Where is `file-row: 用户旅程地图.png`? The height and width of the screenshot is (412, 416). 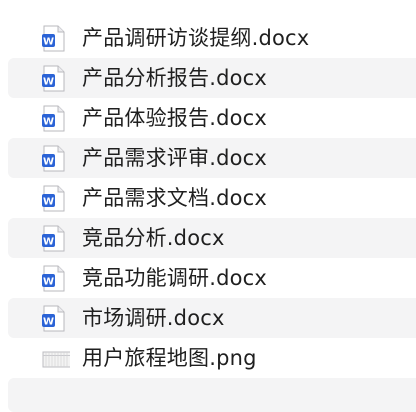
file-row: 用户旅程地图.png is located at coordinates (208, 358).